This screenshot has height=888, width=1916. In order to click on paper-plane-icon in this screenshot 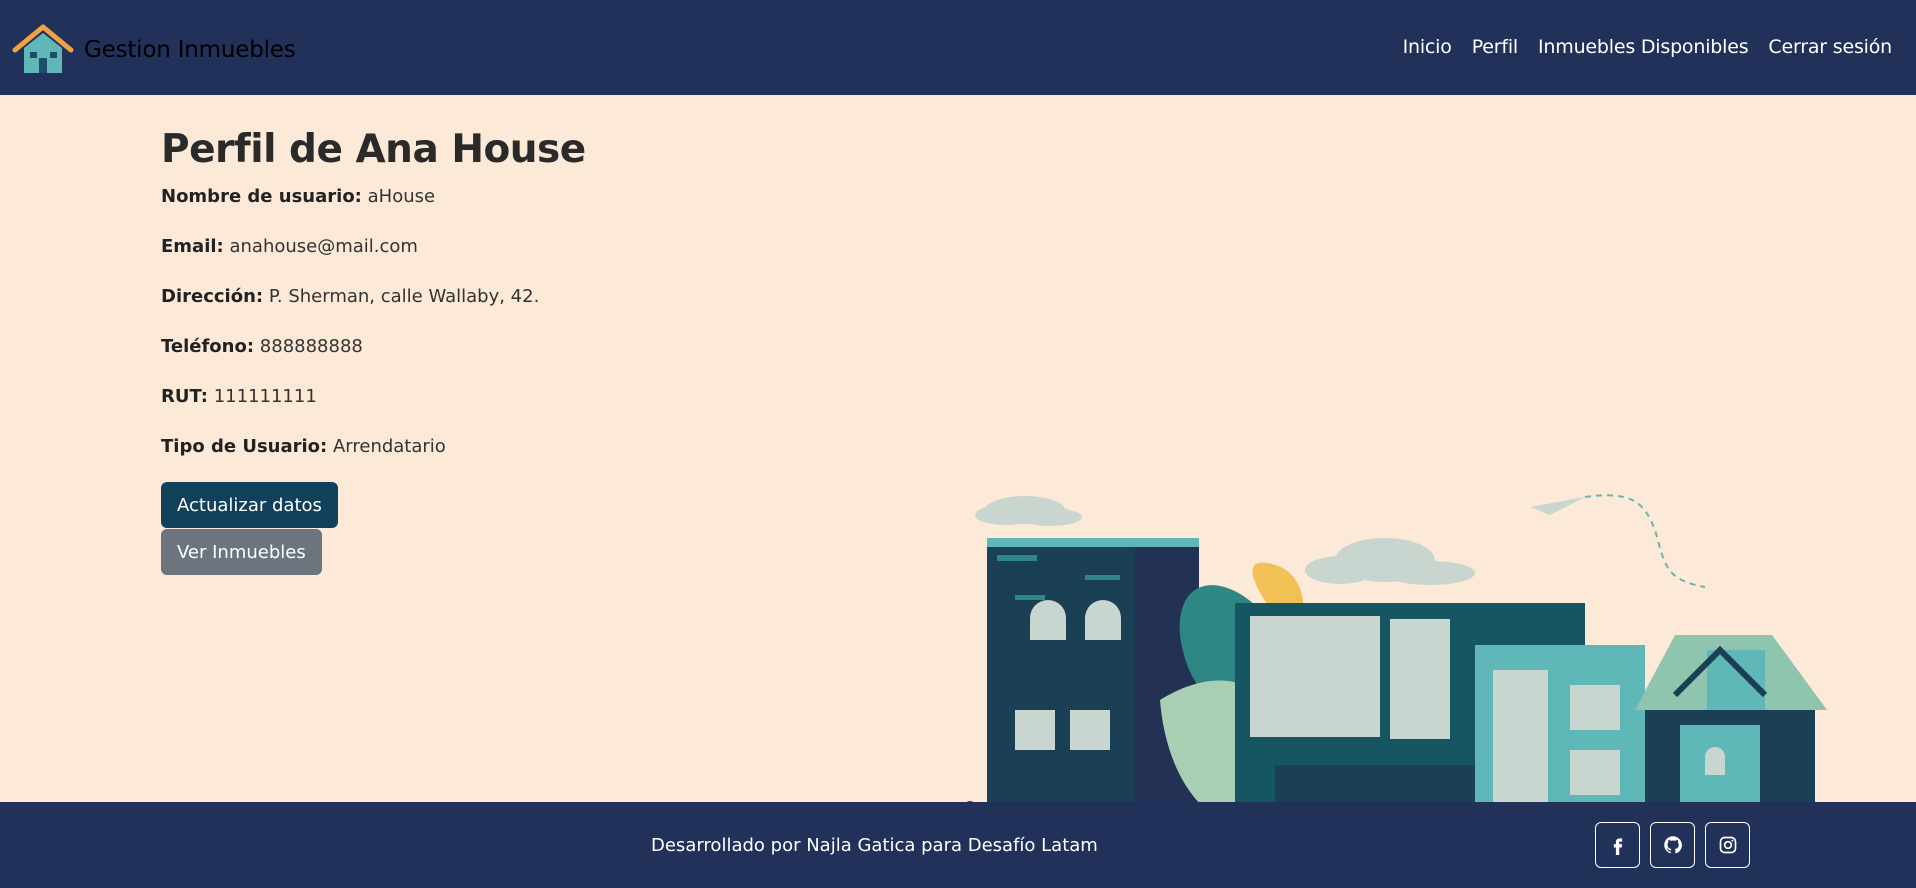, I will do `click(1618, 541)`.